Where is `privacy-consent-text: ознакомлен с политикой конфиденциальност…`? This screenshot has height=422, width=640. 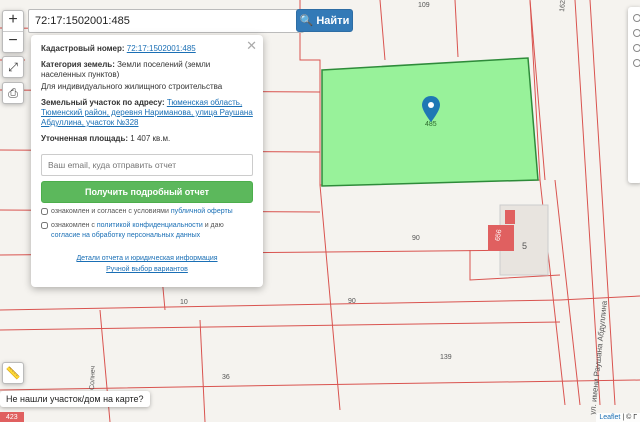
privacy-consent-text: ознакомлен с политикой конфиденциальност… is located at coordinates (152, 231).